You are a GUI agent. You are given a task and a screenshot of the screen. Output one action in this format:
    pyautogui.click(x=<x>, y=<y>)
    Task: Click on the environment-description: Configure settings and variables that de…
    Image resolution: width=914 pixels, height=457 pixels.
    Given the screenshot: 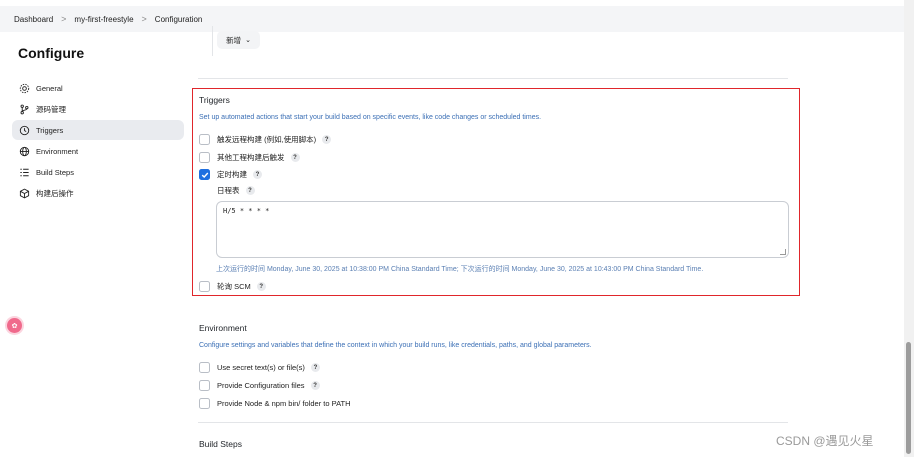 What is the action you would take?
    pyautogui.click(x=395, y=345)
    